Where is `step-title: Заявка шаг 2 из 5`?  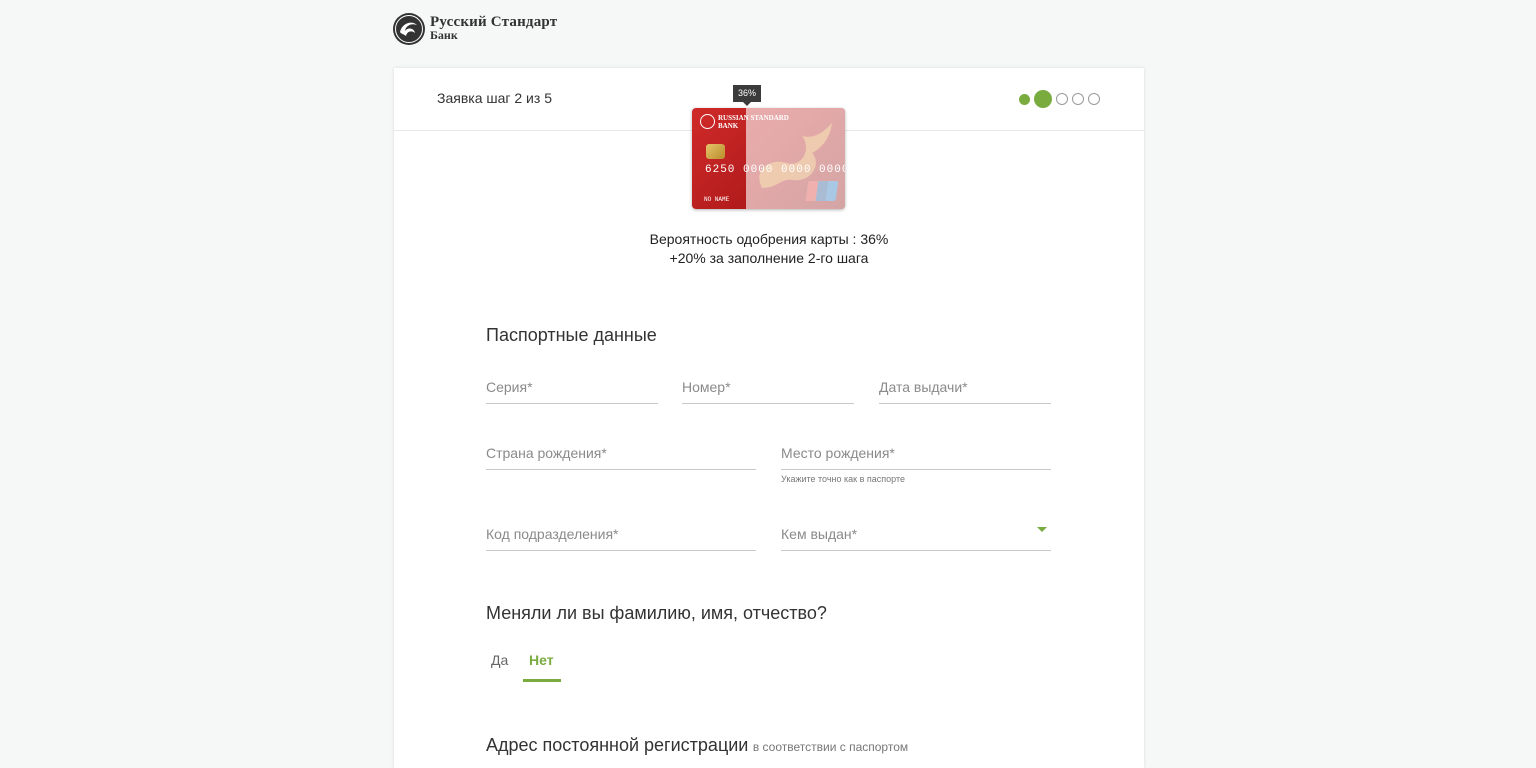
step-title: Заявка шаг 2 из 5 is located at coordinates (494, 98).